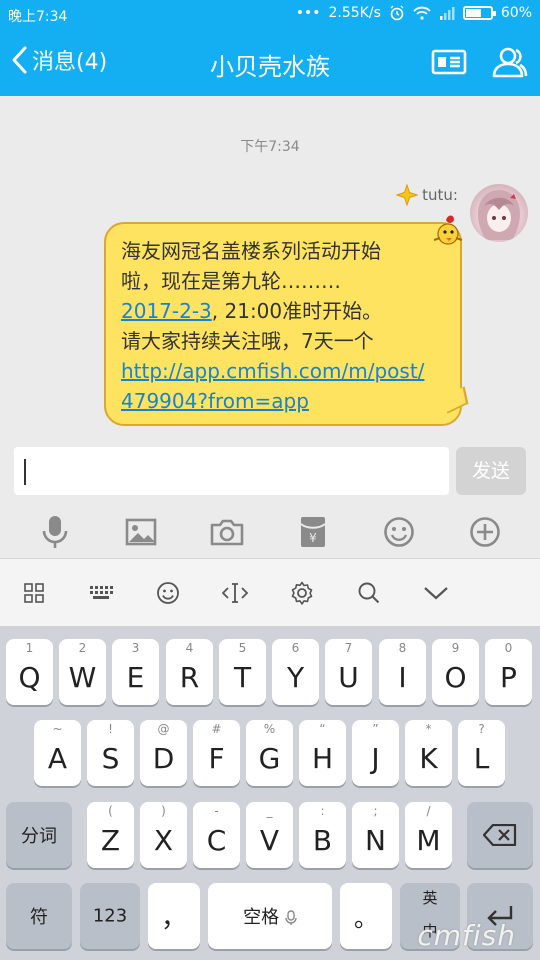  What do you see at coordinates (110, 758) in the screenshot?
I see `key-s-label: S` at bounding box center [110, 758].